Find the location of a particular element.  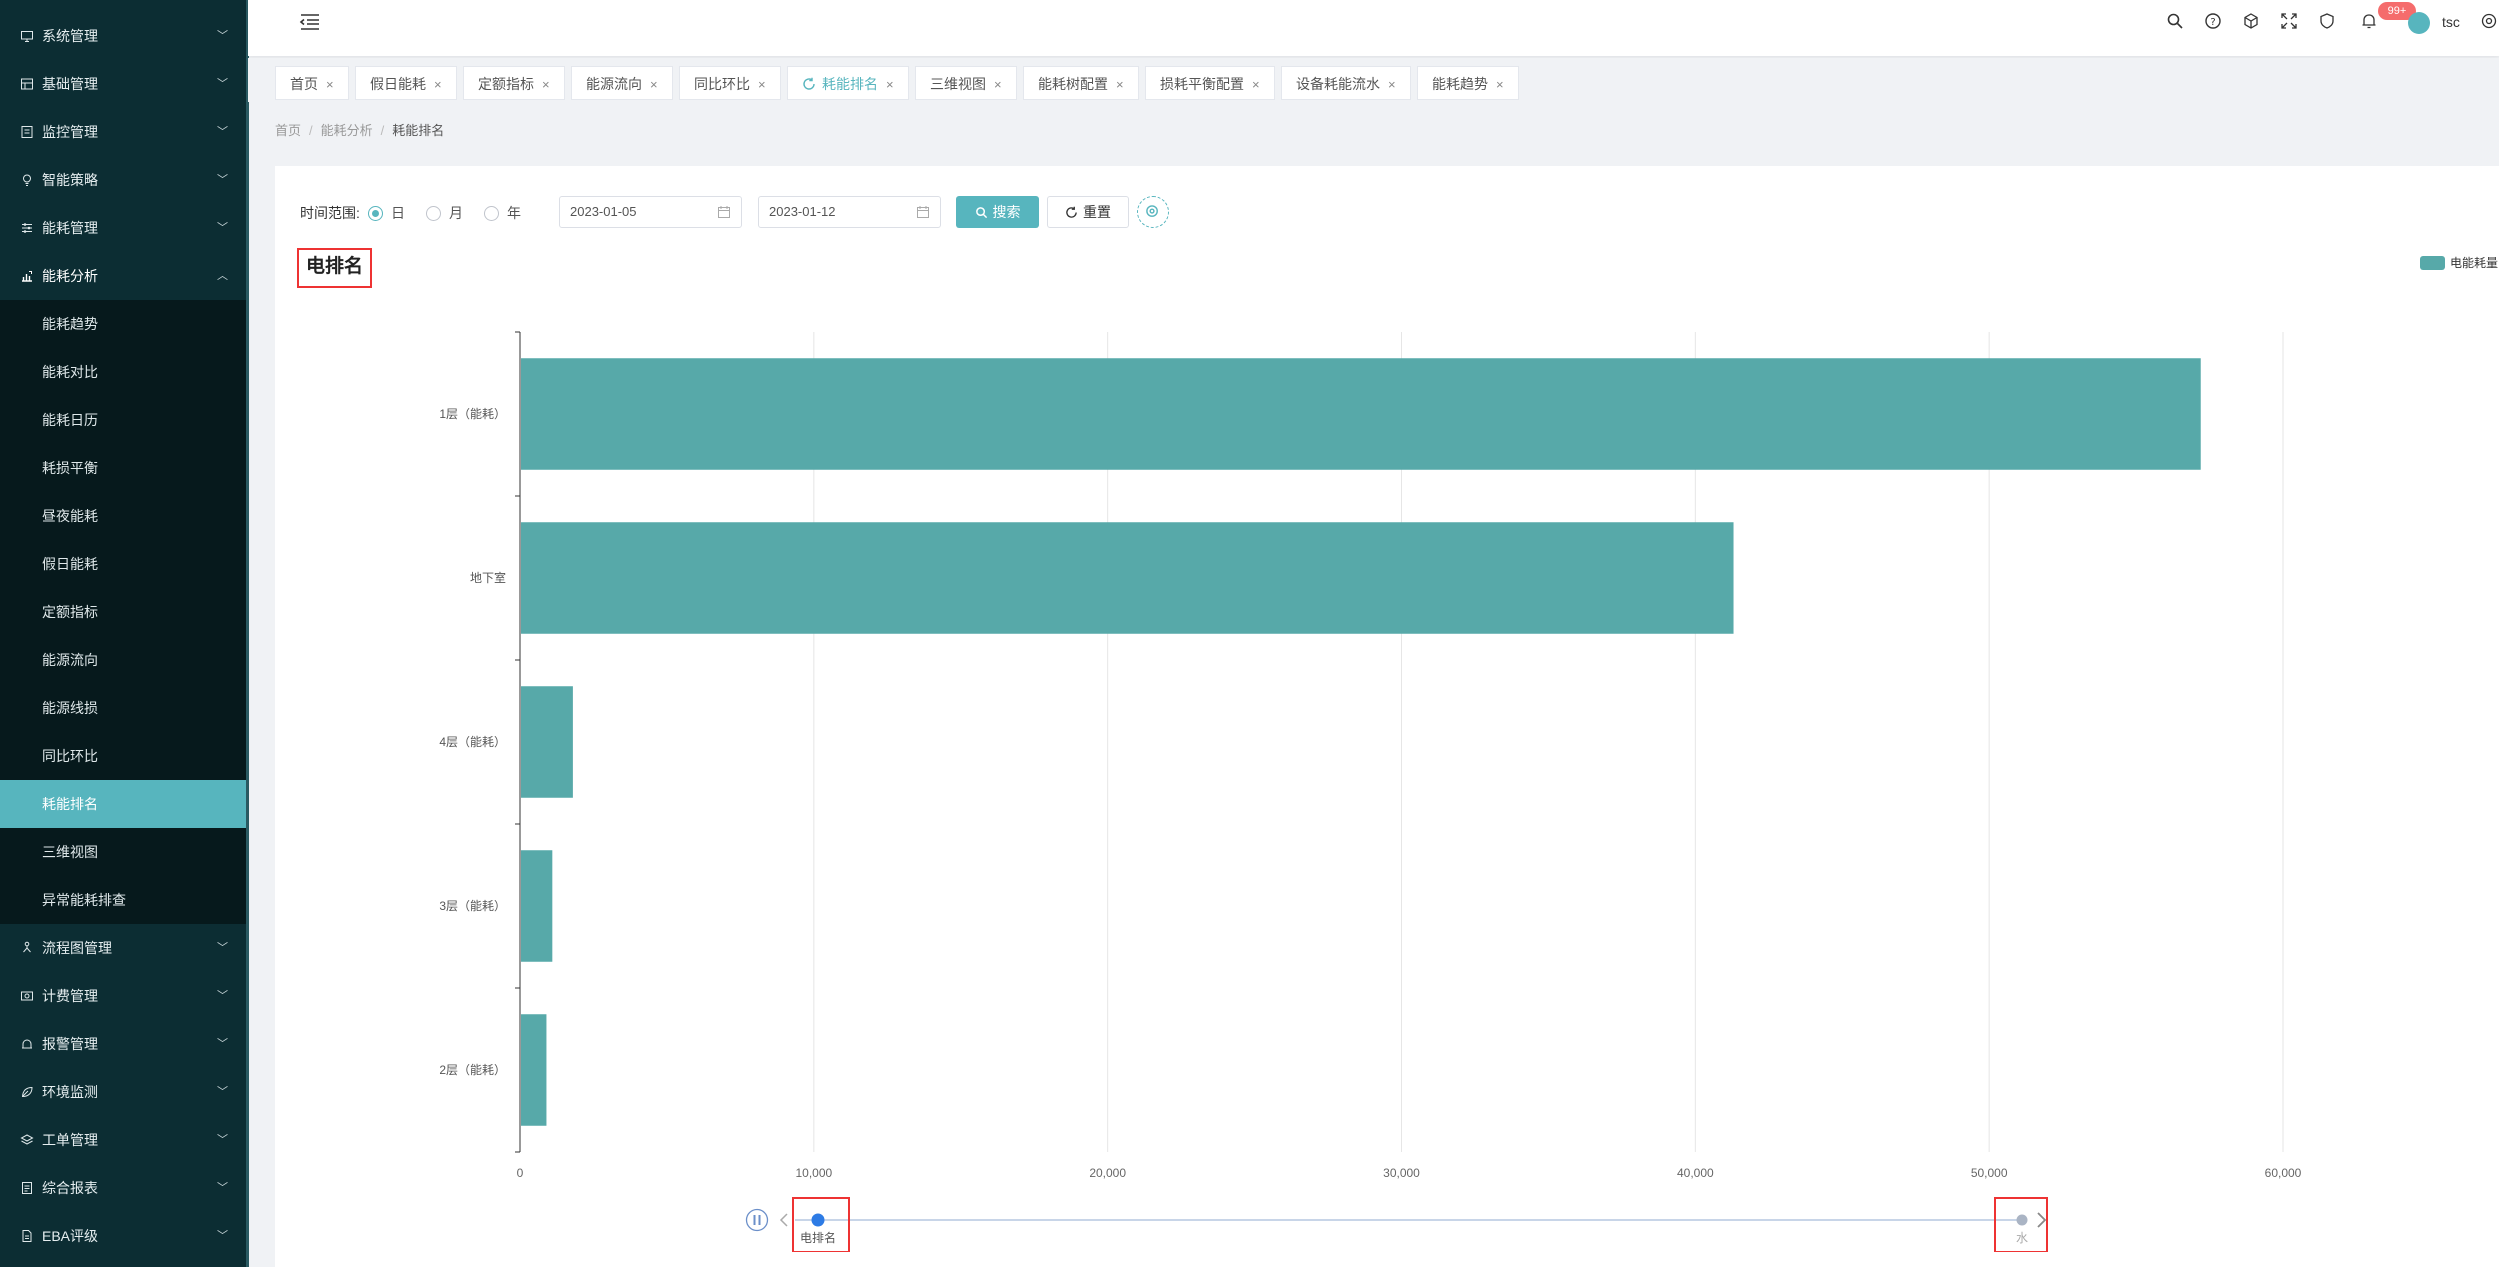

tab: 能源流向 × is located at coordinates (622, 83).